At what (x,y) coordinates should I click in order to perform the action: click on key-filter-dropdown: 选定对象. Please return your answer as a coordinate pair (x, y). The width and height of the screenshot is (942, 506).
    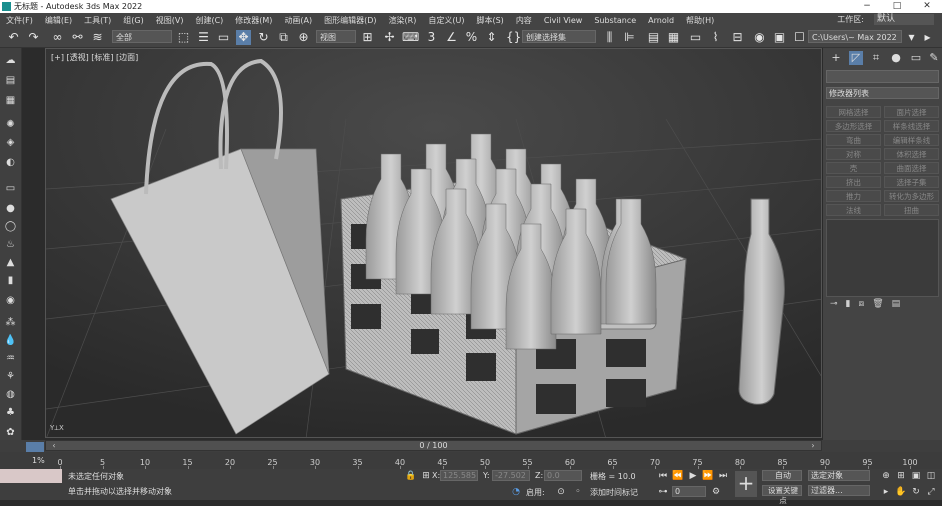
    Looking at the image, I should click on (839, 475).